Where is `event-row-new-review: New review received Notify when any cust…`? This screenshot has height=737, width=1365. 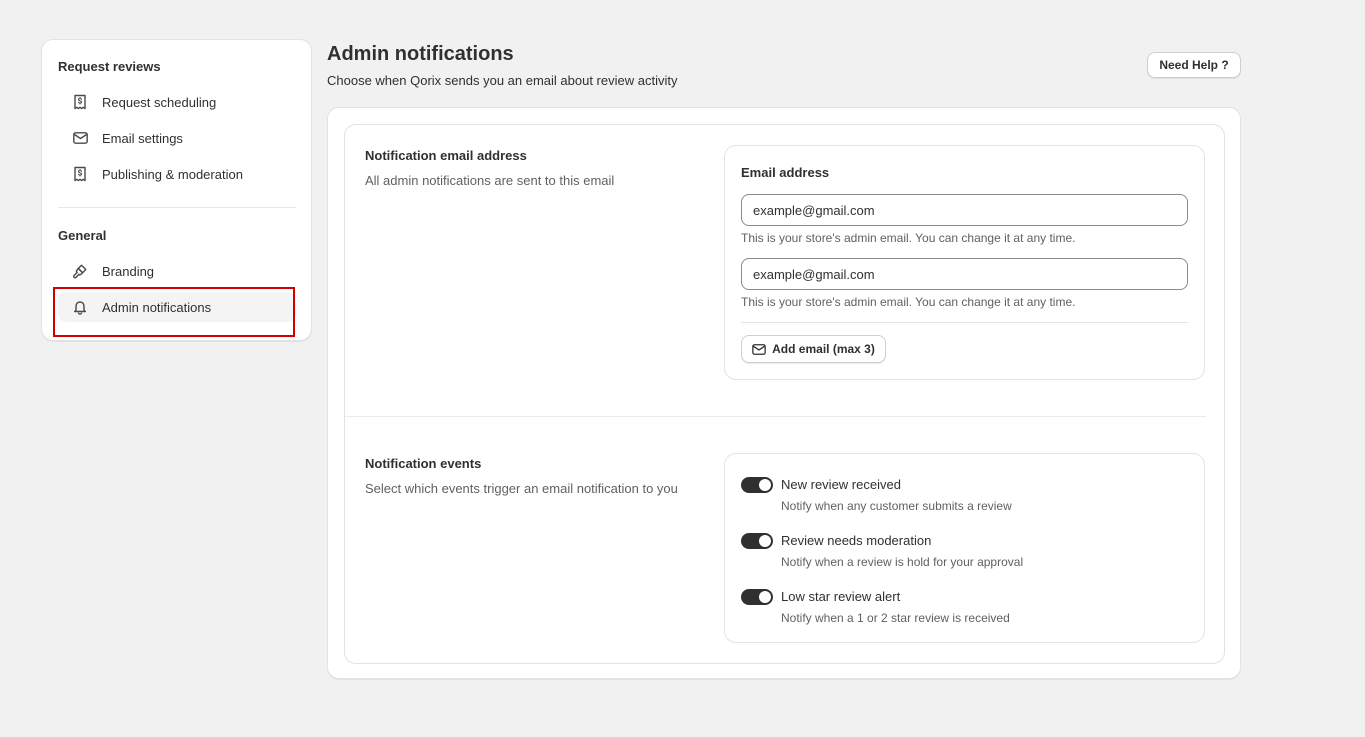
event-row-new-review: New review received Notify when any cust… is located at coordinates (966, 497).